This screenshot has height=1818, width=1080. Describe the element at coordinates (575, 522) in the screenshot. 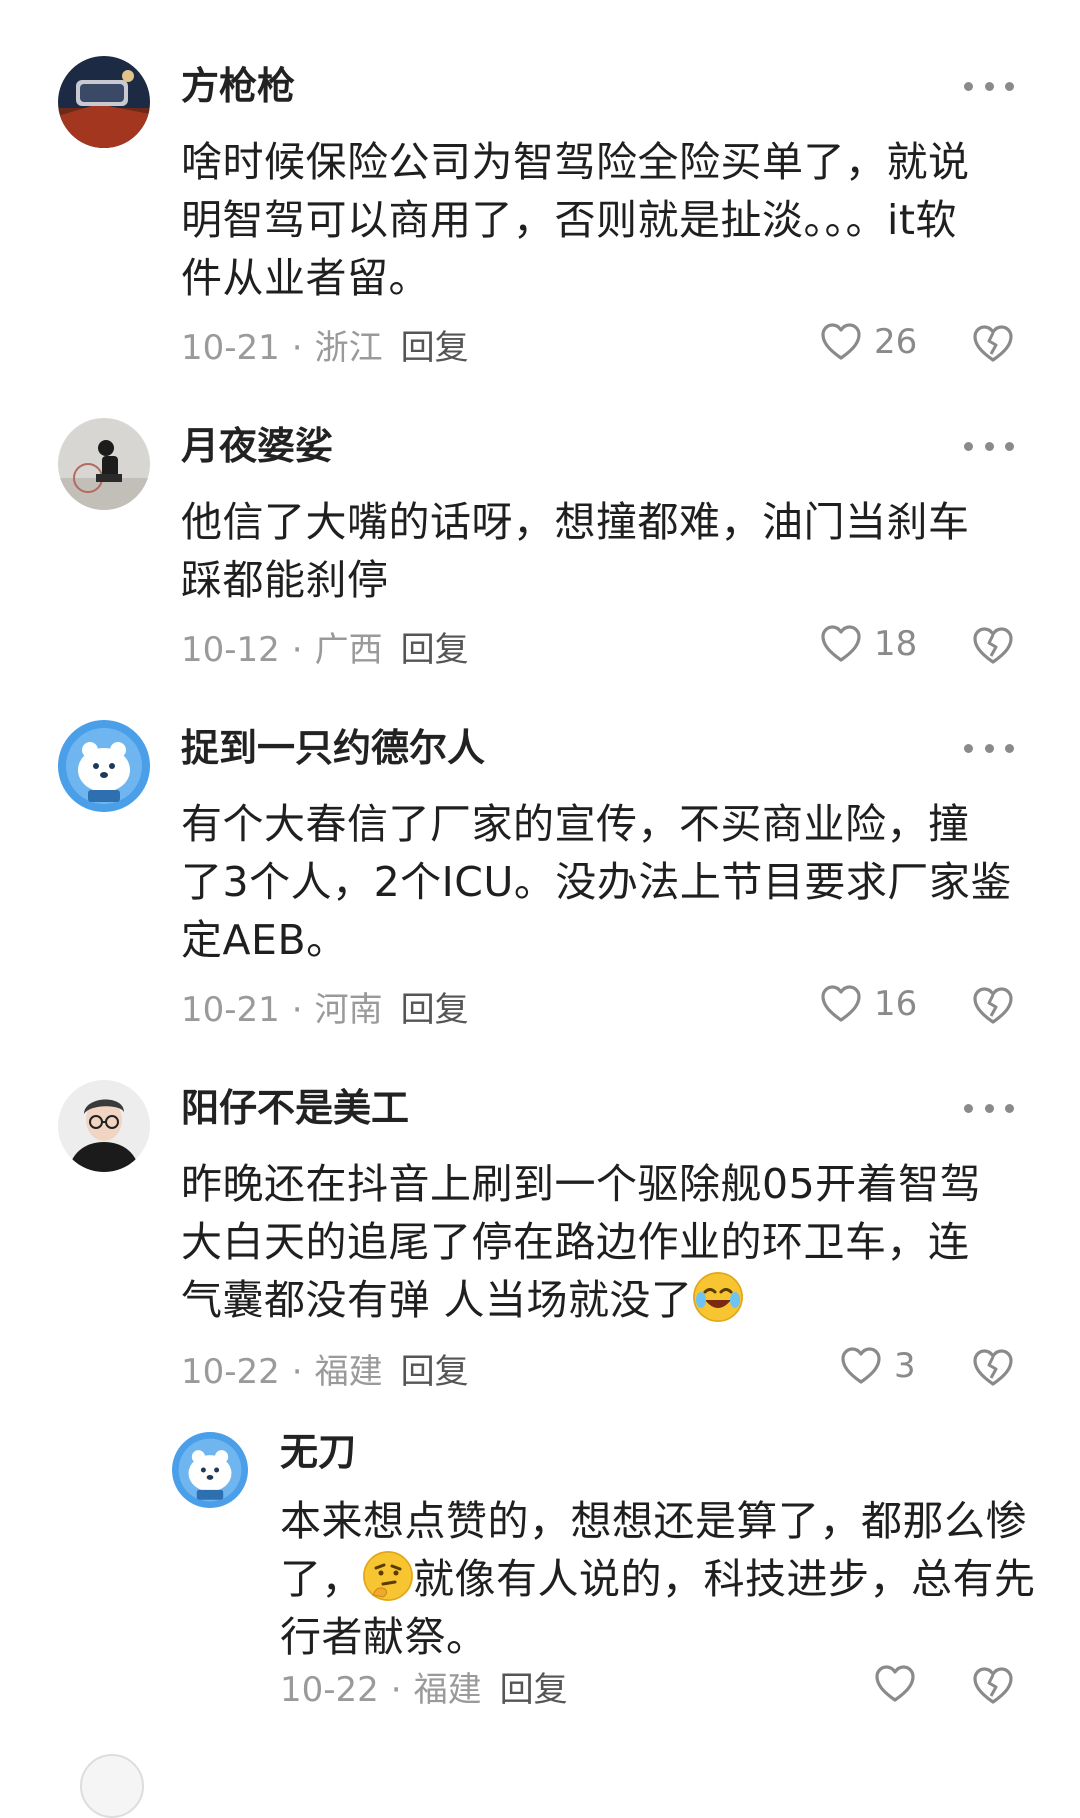

I see `comment-line: 他信了大嘴的话呀，想撞都难，油门当刹车` at that location.